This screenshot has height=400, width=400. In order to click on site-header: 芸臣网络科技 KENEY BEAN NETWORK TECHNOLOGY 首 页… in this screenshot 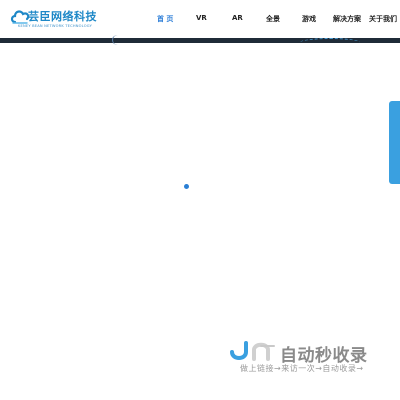, I will do `click(200, 19)`.